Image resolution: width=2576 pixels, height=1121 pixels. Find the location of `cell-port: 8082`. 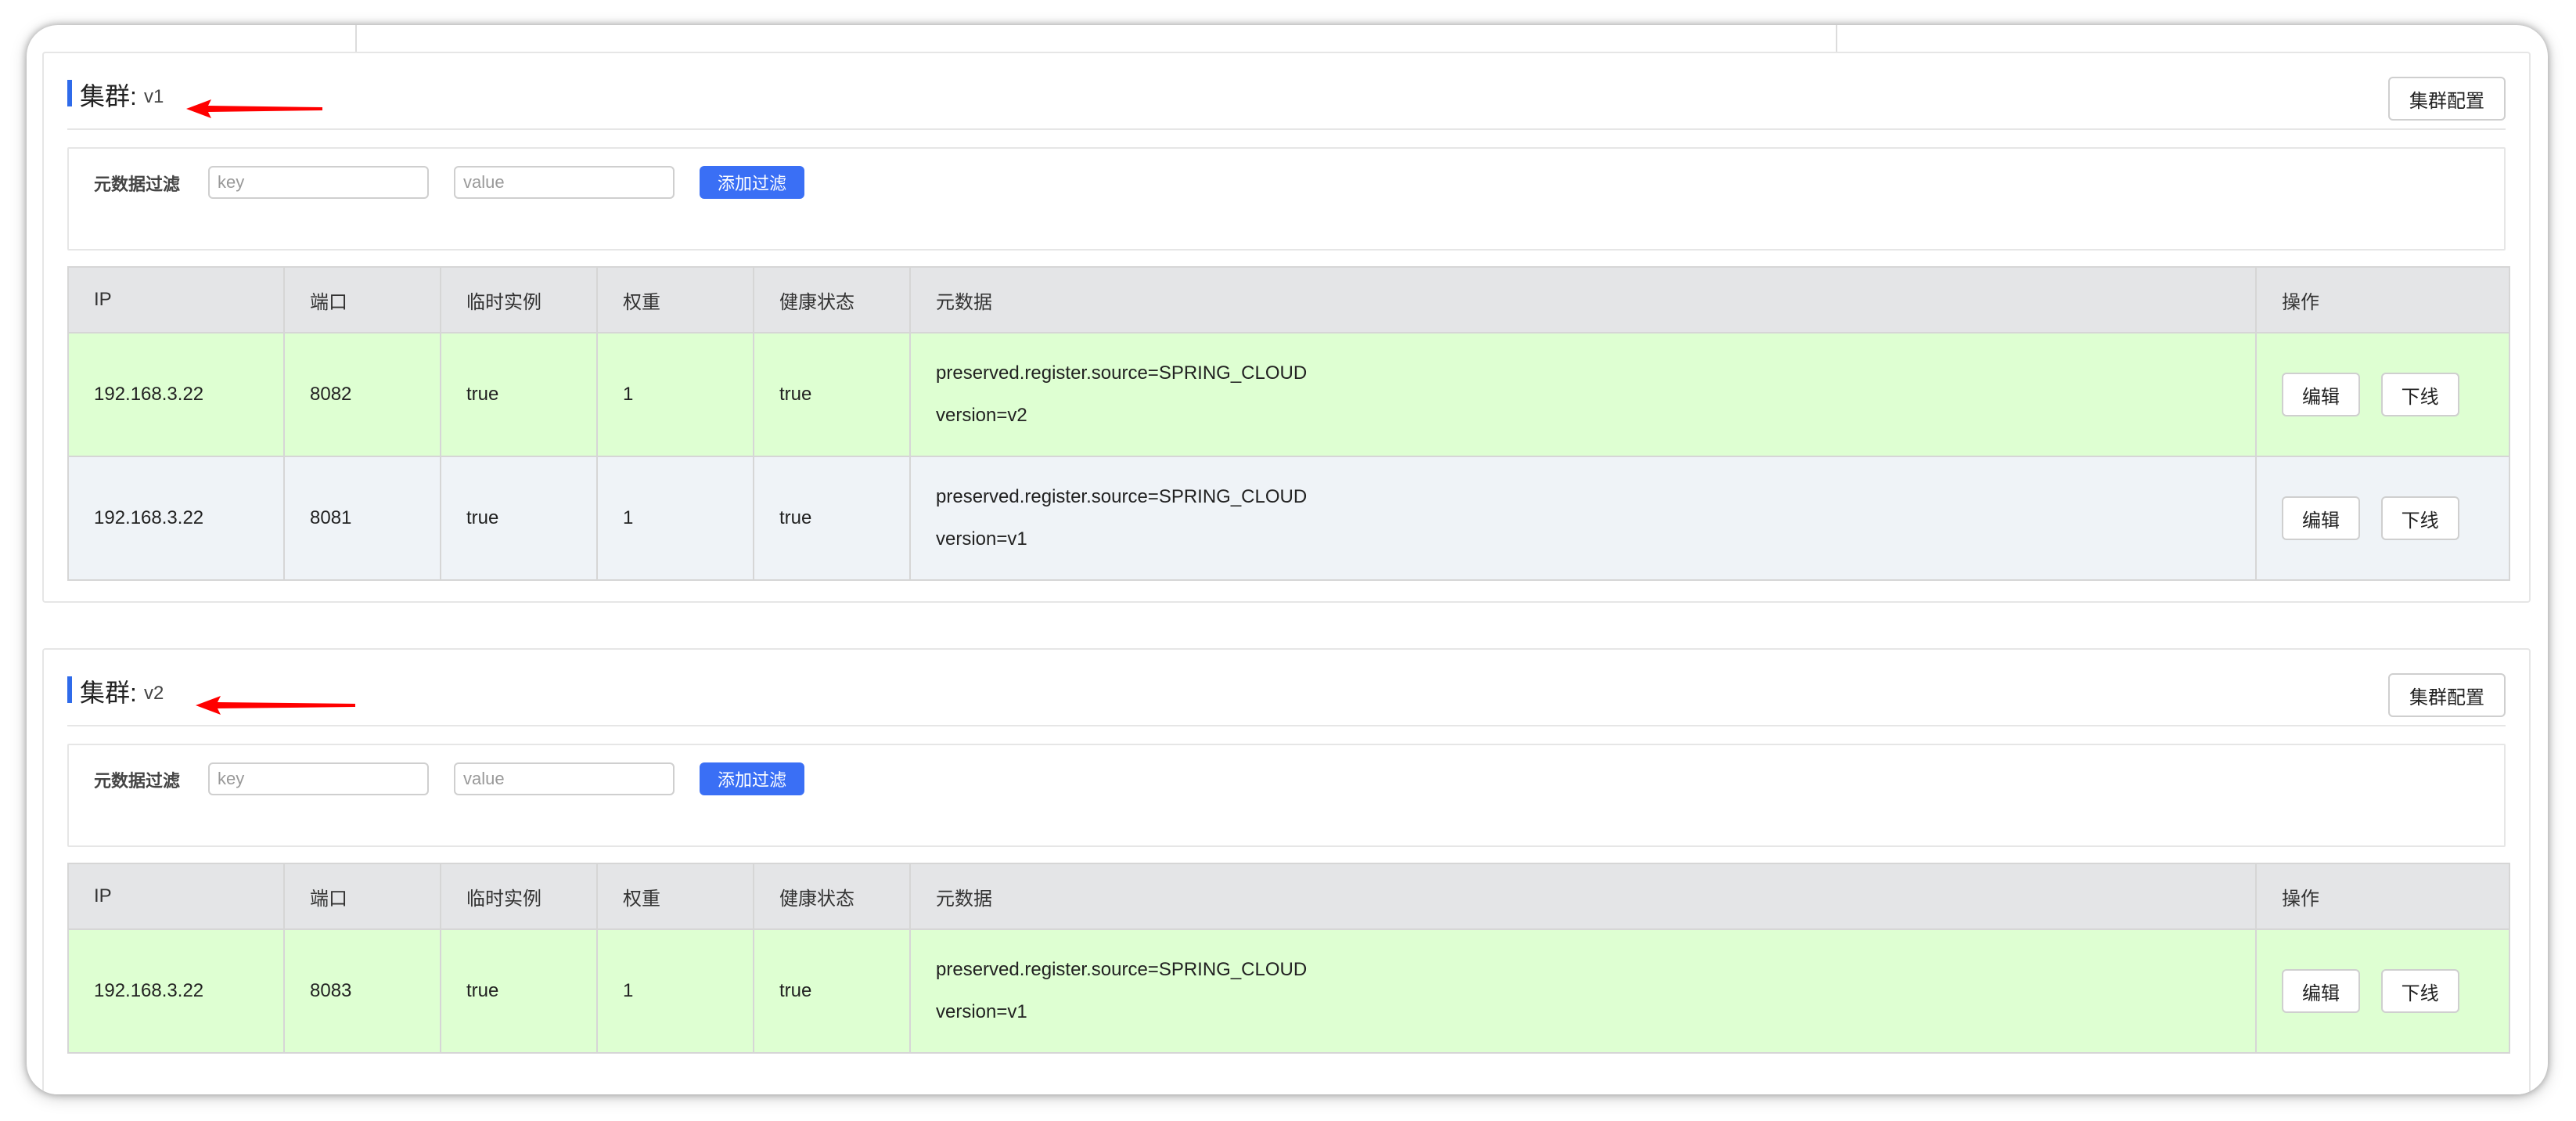

cell-port: 8082 is located at coordinates (362, 394).